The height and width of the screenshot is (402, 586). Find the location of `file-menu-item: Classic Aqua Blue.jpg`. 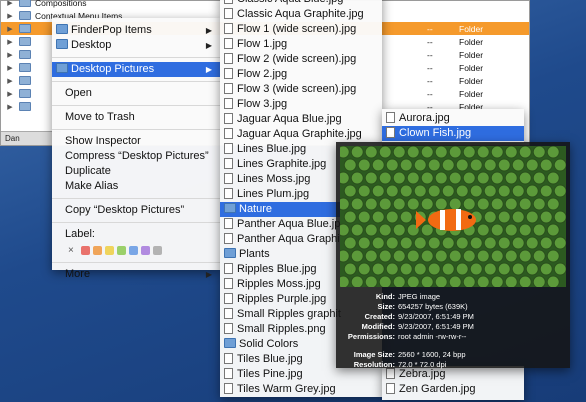

file-menu-item: Classic Aqua Blue.jpg is located at coordinates (301, 3).